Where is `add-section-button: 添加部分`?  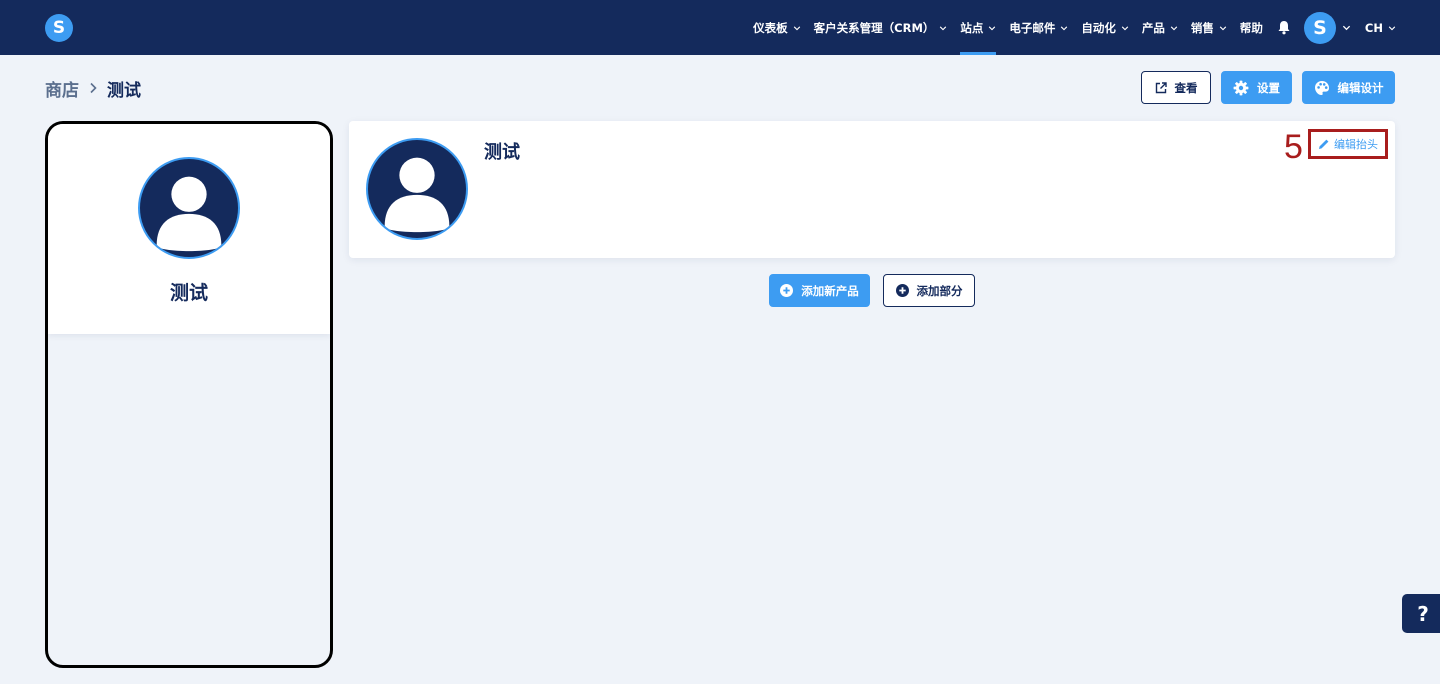 add-section-button: 添加部分 is located at coordinates (929, 290).